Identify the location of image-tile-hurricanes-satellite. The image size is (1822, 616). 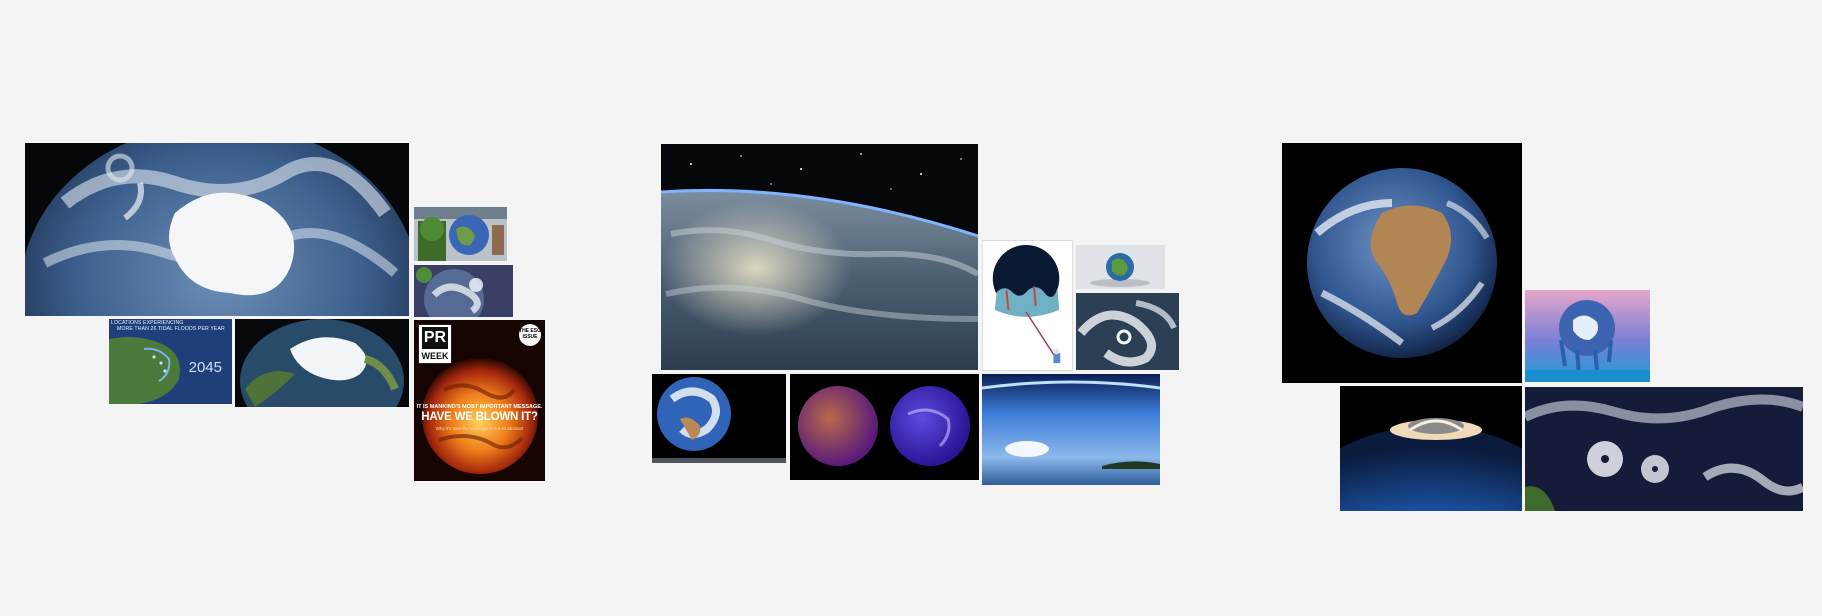
(1664, 449).